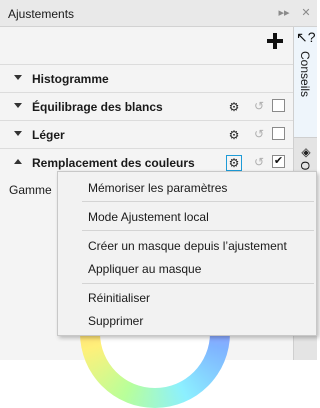  What do you see at coordinates (306, 37) in the screenshot?
I see `question-cursor-icon: ↖?` at bounding box center [306, 37].